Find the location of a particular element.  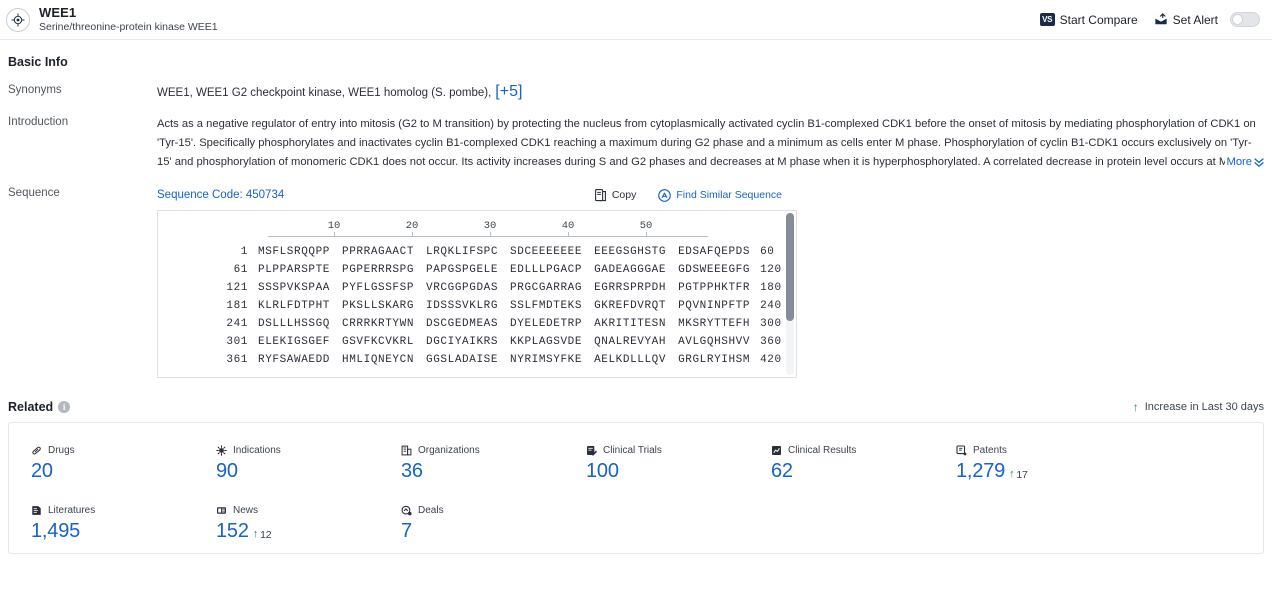

related-card-drugs: Drugs 20 is located at coordinates (123, 464).